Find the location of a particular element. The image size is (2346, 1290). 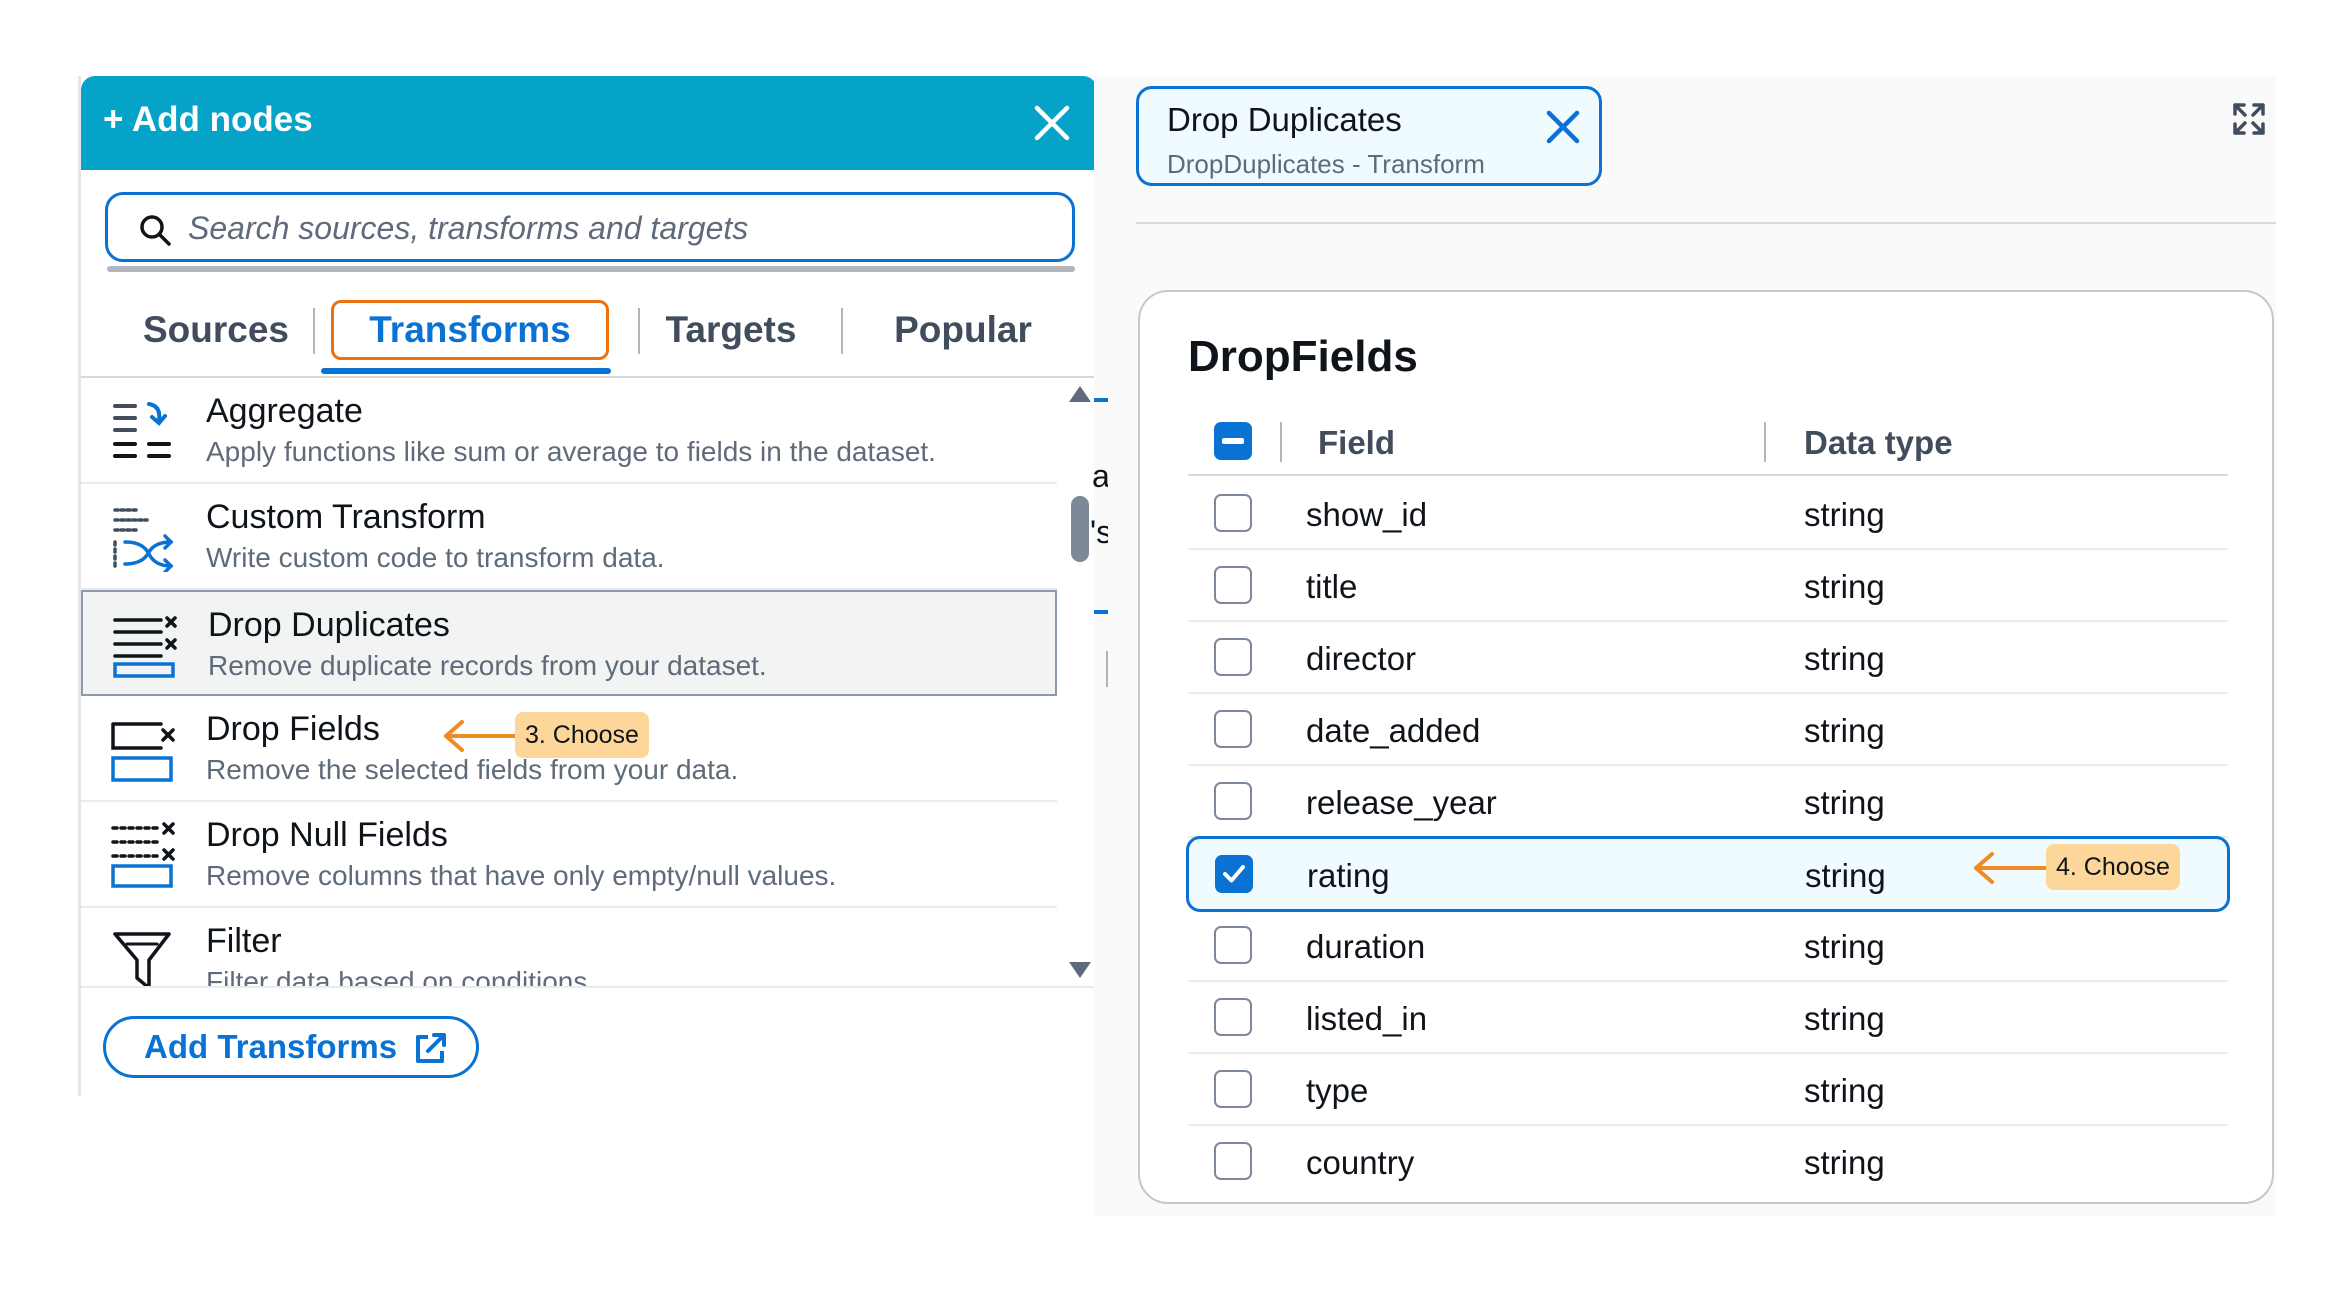

drop-null-fields-icon is located at coordinates (143, 855).